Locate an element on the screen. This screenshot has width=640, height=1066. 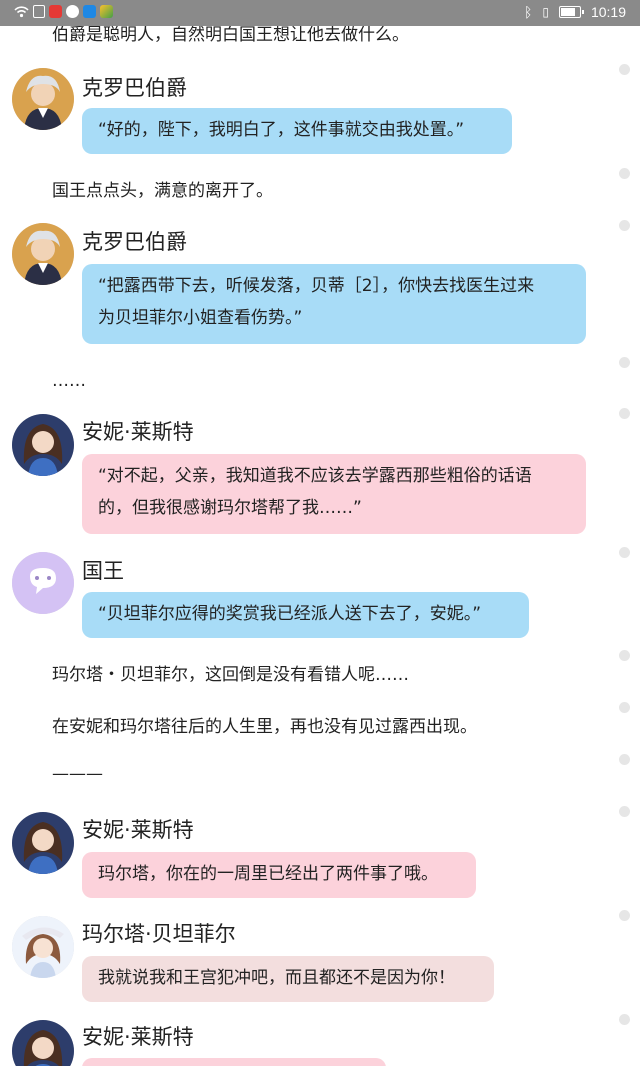
battery-level is located at coordinates (567, 12).